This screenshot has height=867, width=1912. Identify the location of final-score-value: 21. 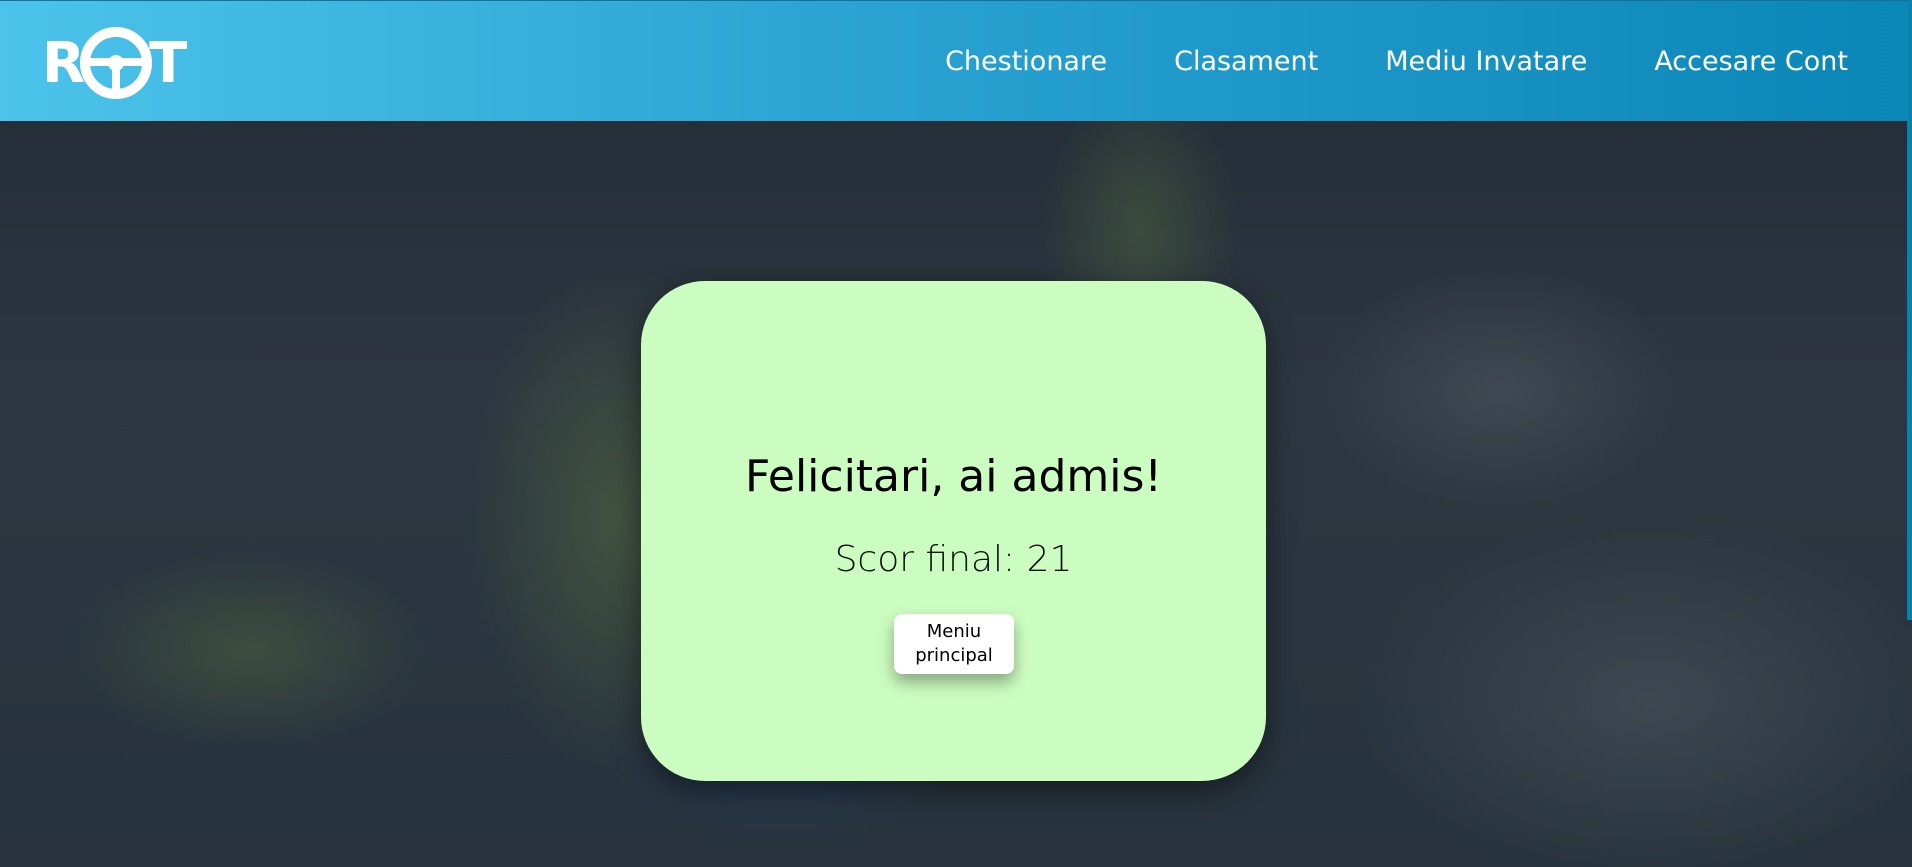
(1049, 559).